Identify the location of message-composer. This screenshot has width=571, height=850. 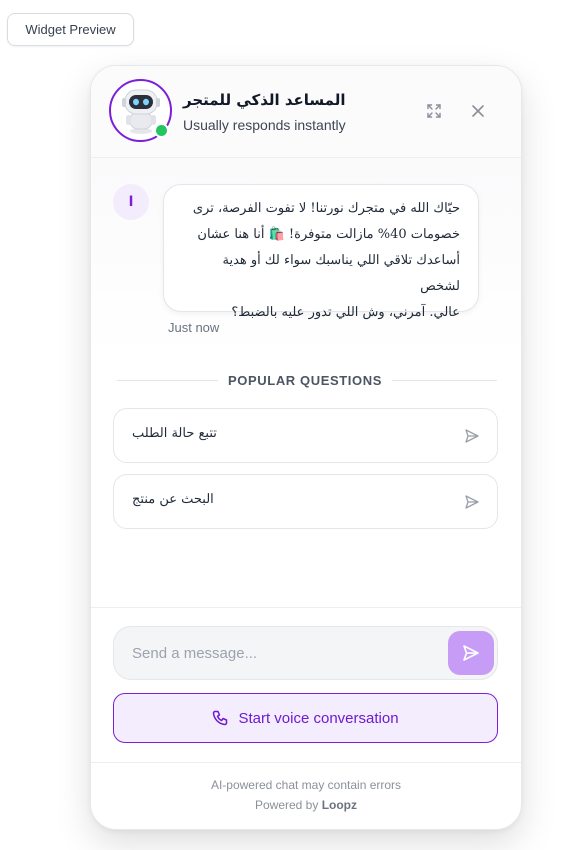
(305, 653).